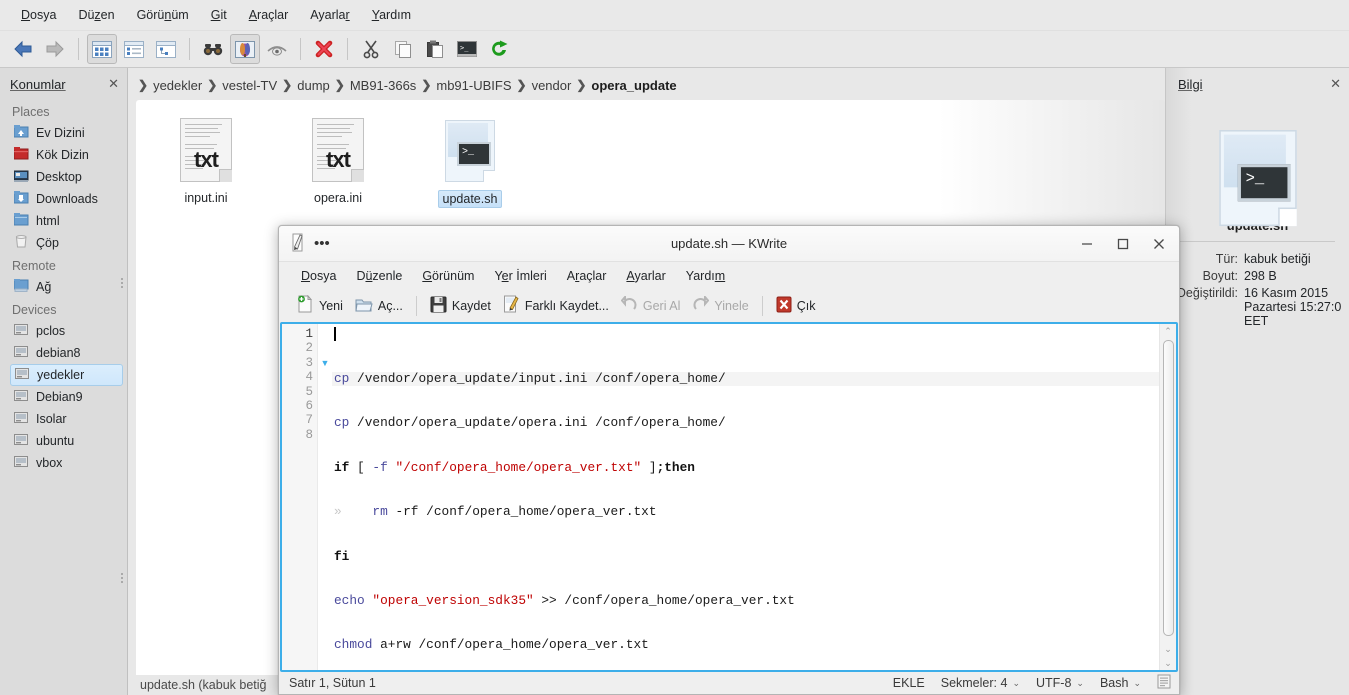 Image resolution: width=1349 pixels, height=695 pixels. What do you see at coordinates (353, 645) in the screenshot?
I see `code-token: chmod` at bounding box center [353, 645].